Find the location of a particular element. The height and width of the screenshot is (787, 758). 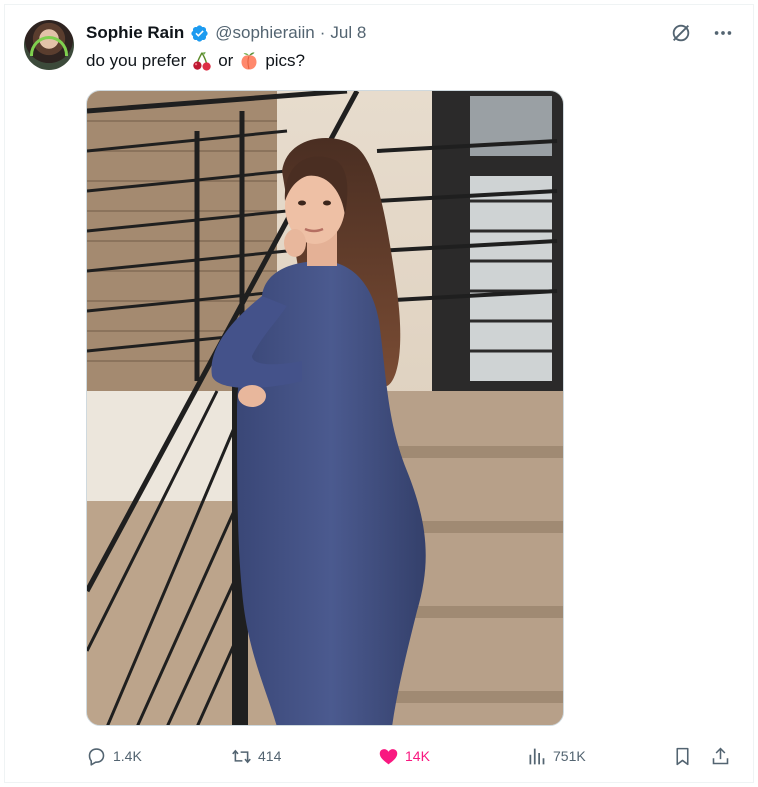

repost-icon is located at coordinates (241, 756).